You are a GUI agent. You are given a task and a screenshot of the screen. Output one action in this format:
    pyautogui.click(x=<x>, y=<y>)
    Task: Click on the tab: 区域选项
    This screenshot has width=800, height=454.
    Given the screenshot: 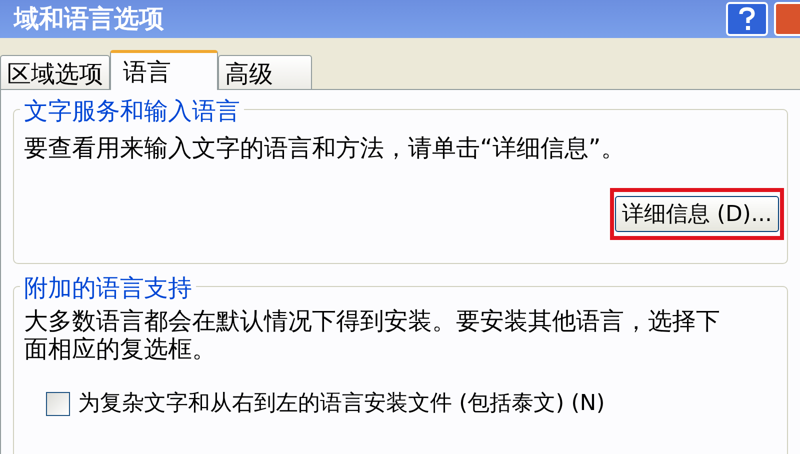 What is the action you would take?
    pyautogui.click(x=55, y=72)
    